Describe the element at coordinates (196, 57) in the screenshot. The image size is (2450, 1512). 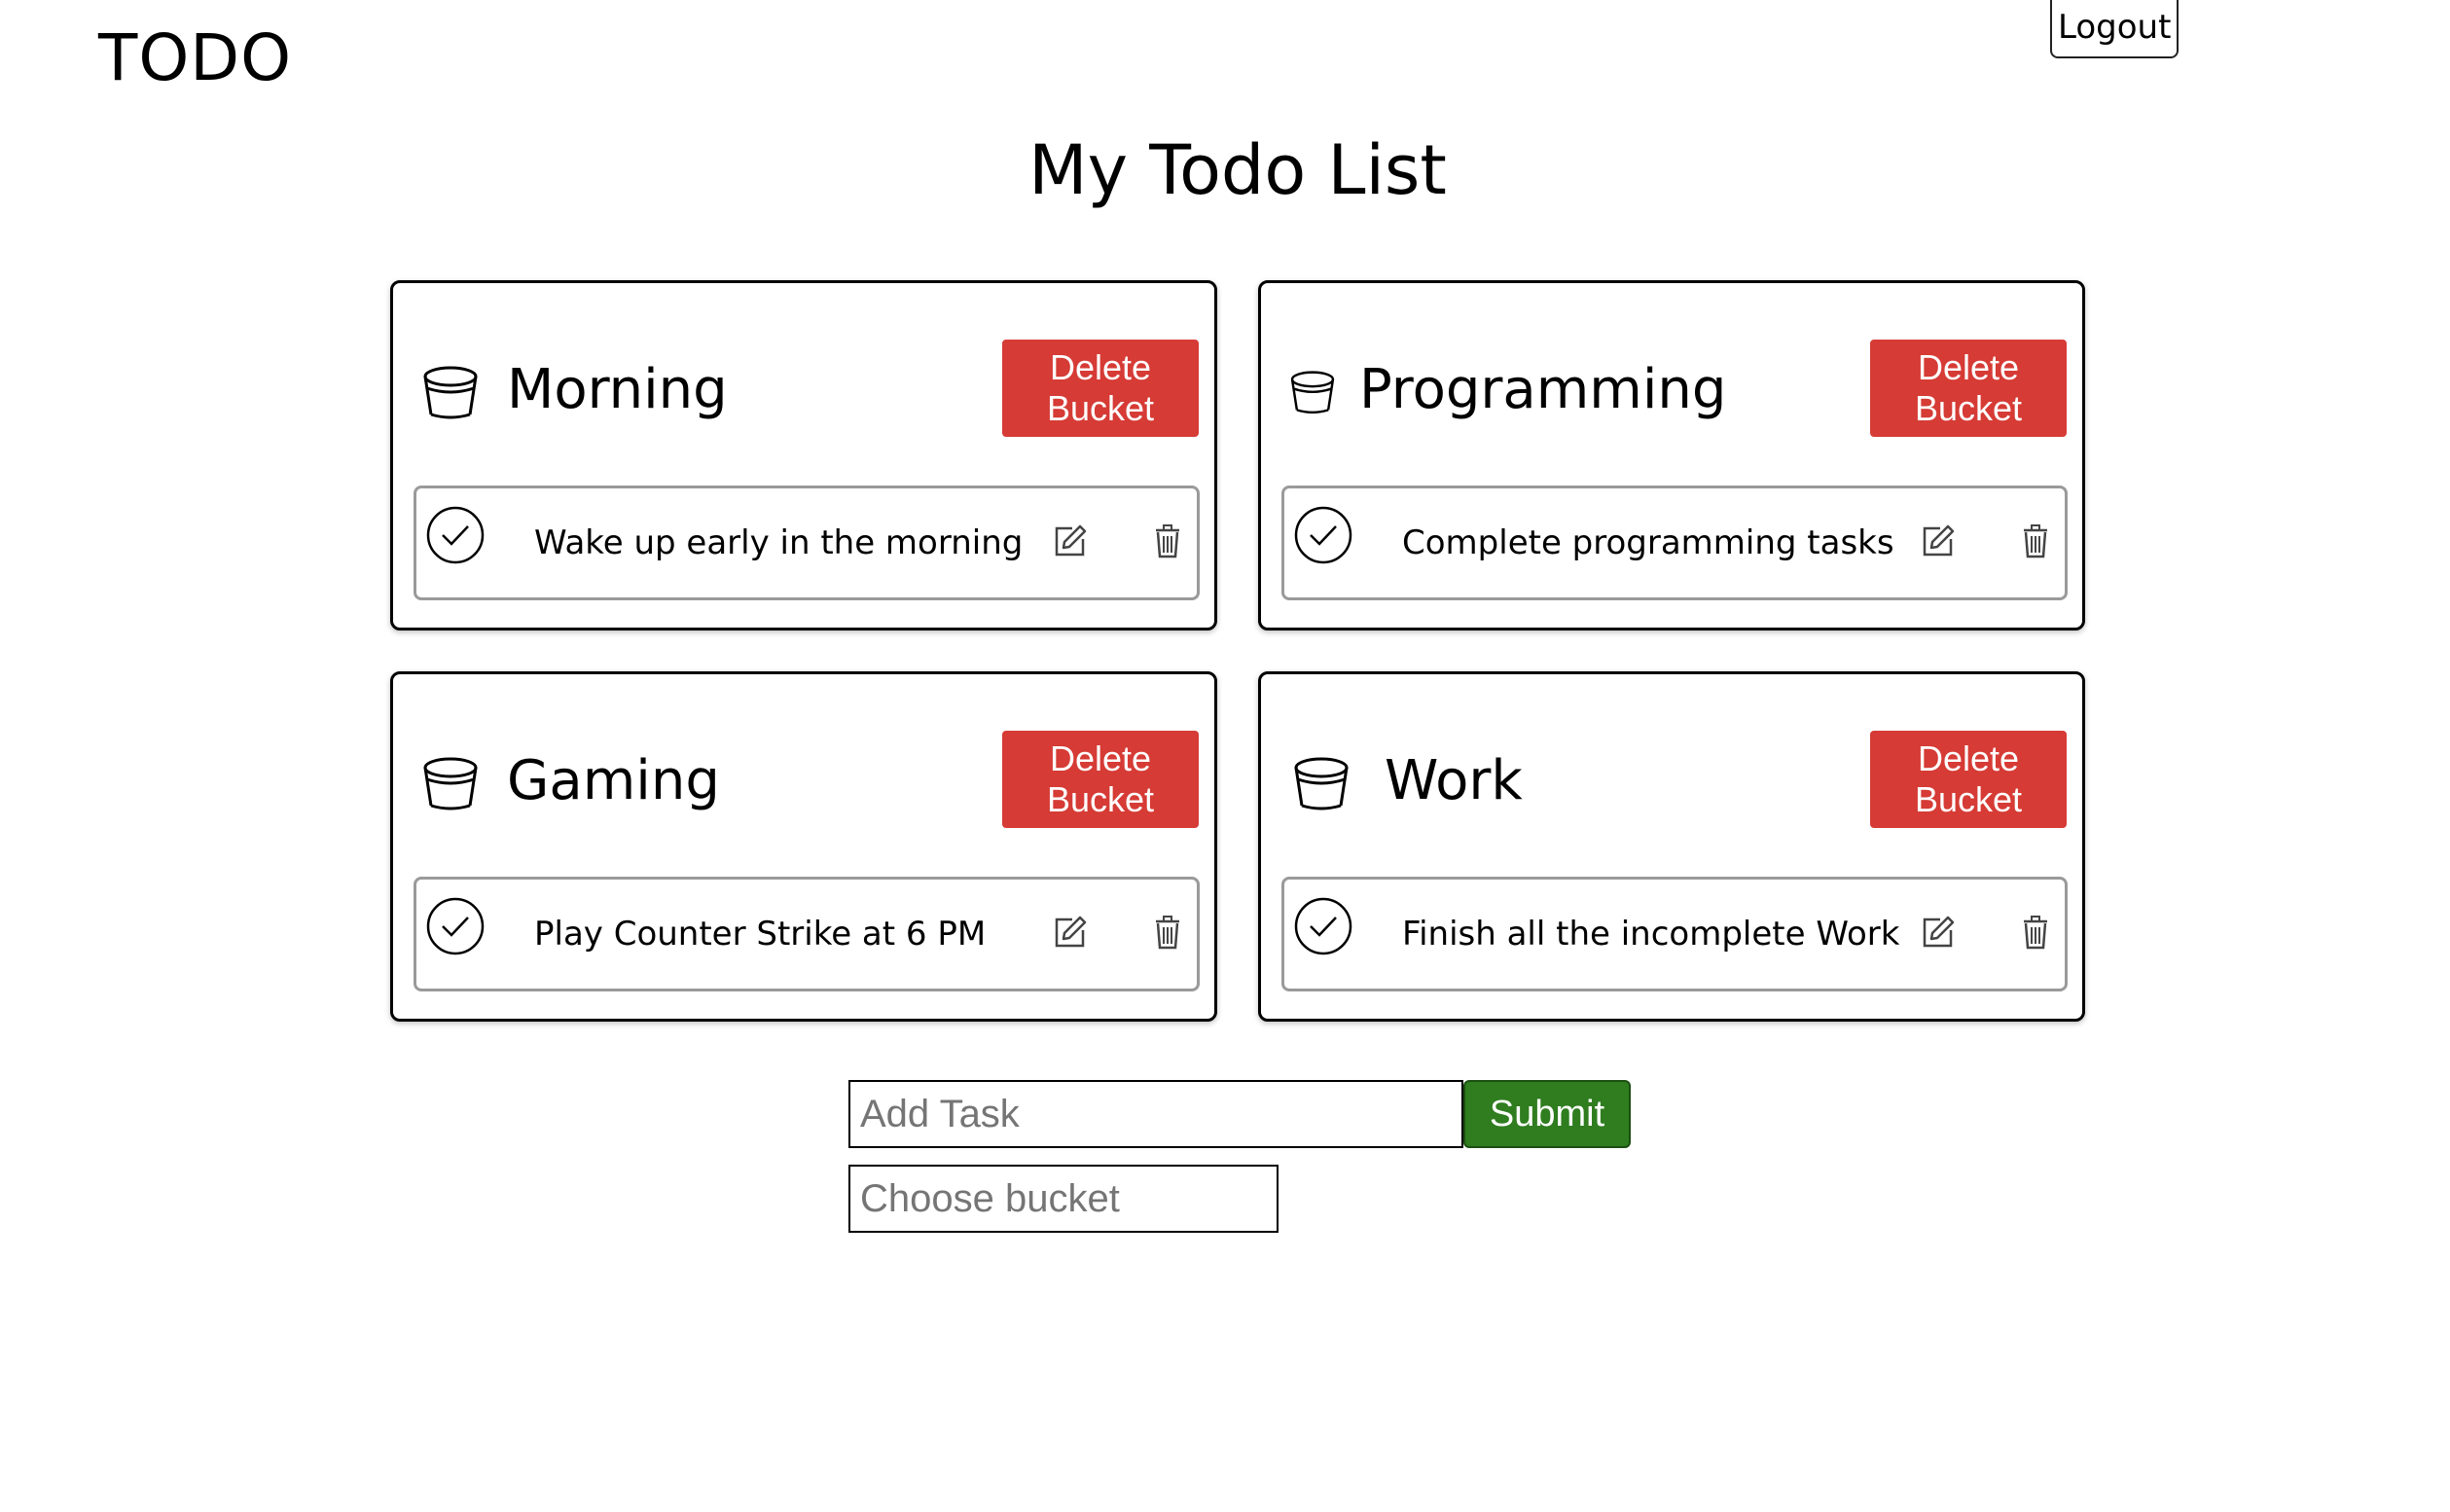
I see `brand-logo: TODO` at that location.